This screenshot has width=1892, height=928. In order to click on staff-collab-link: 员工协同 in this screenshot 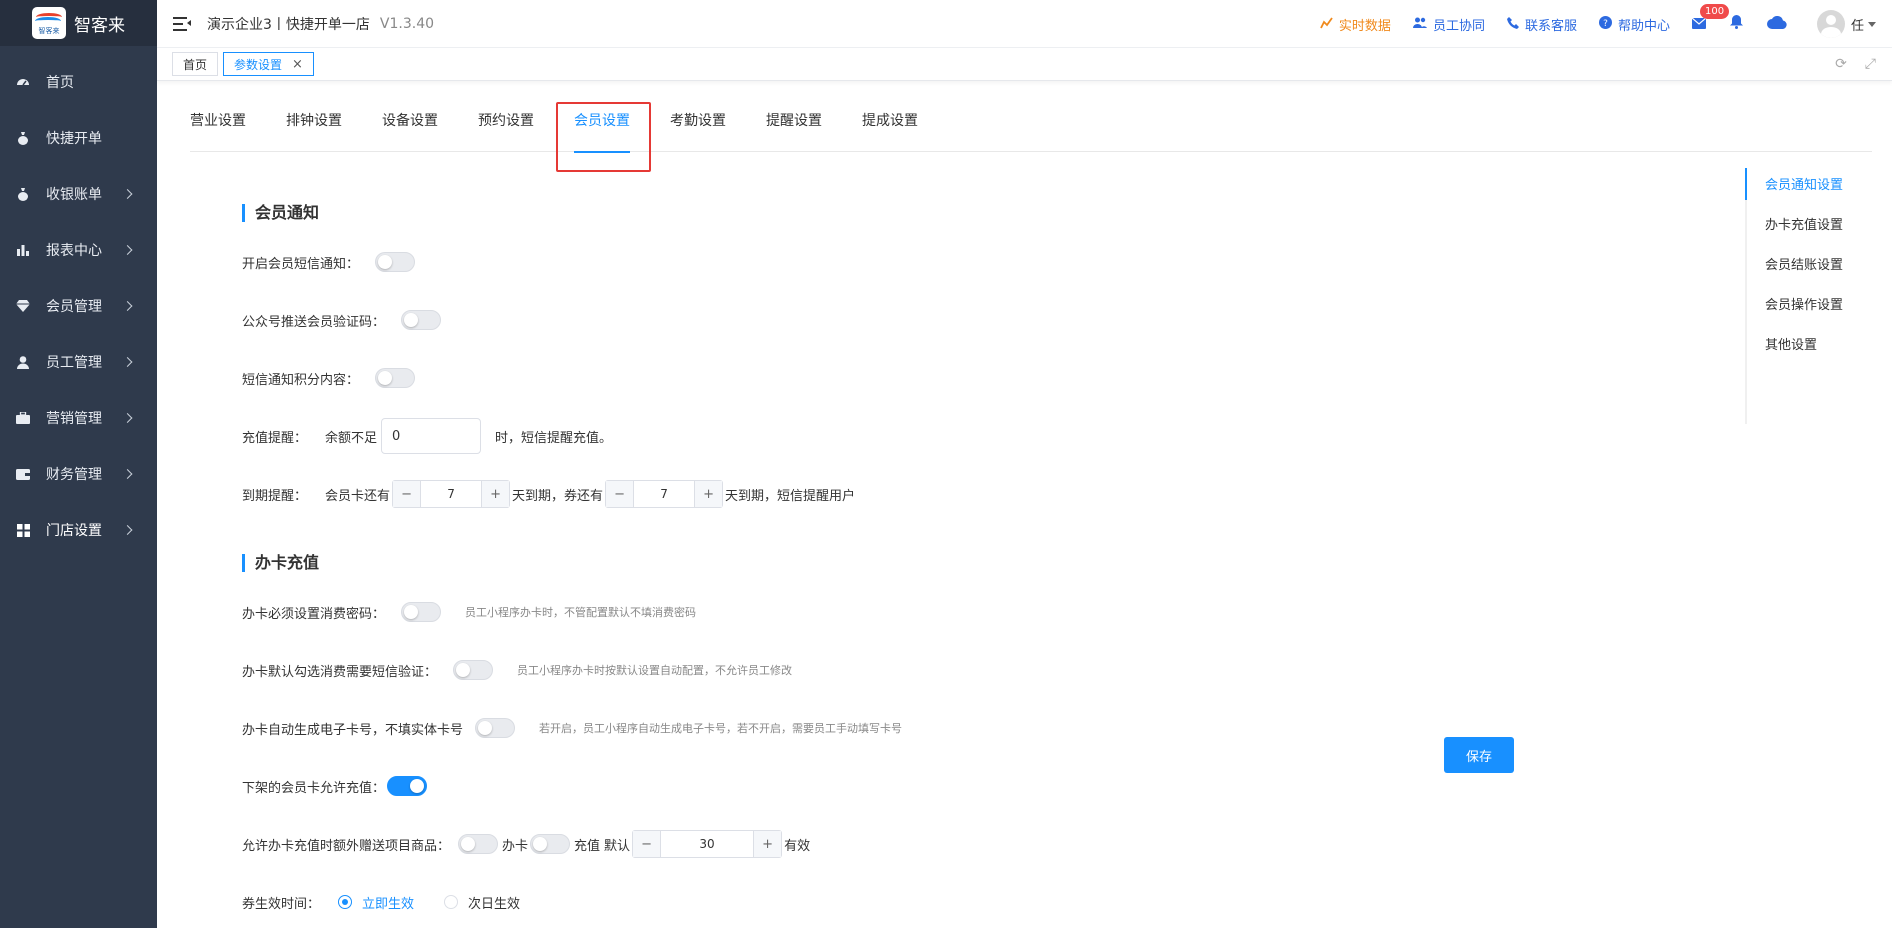, I will do `click(1448, 24)`.